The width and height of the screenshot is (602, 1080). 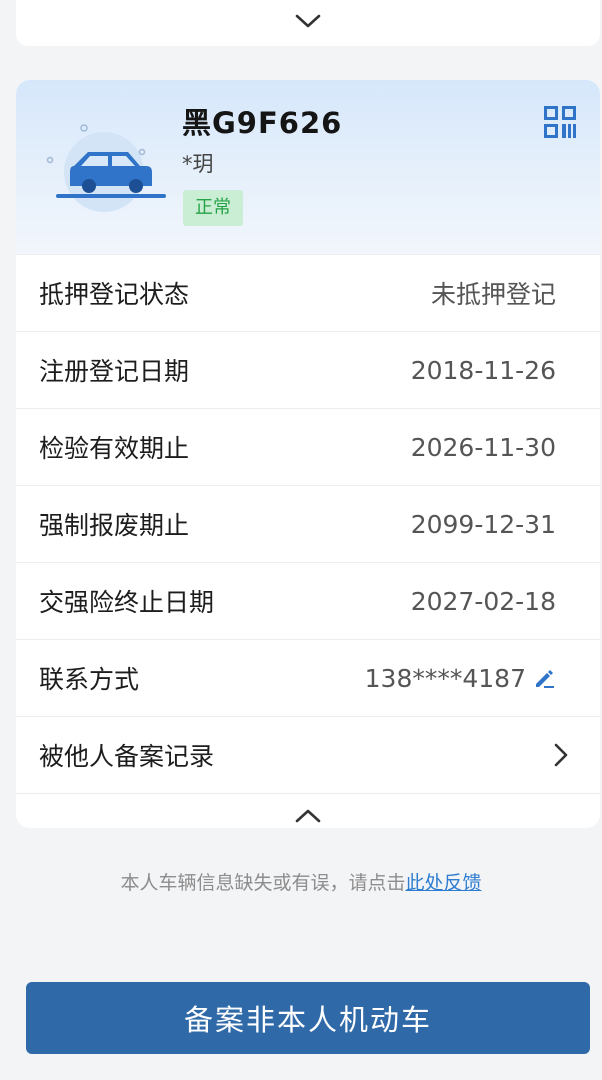 What do you see at coordinates (308, 677) in the screenshot?
I see `contact-row: 联系方式 138****4187` at bounding box center [308, 677].